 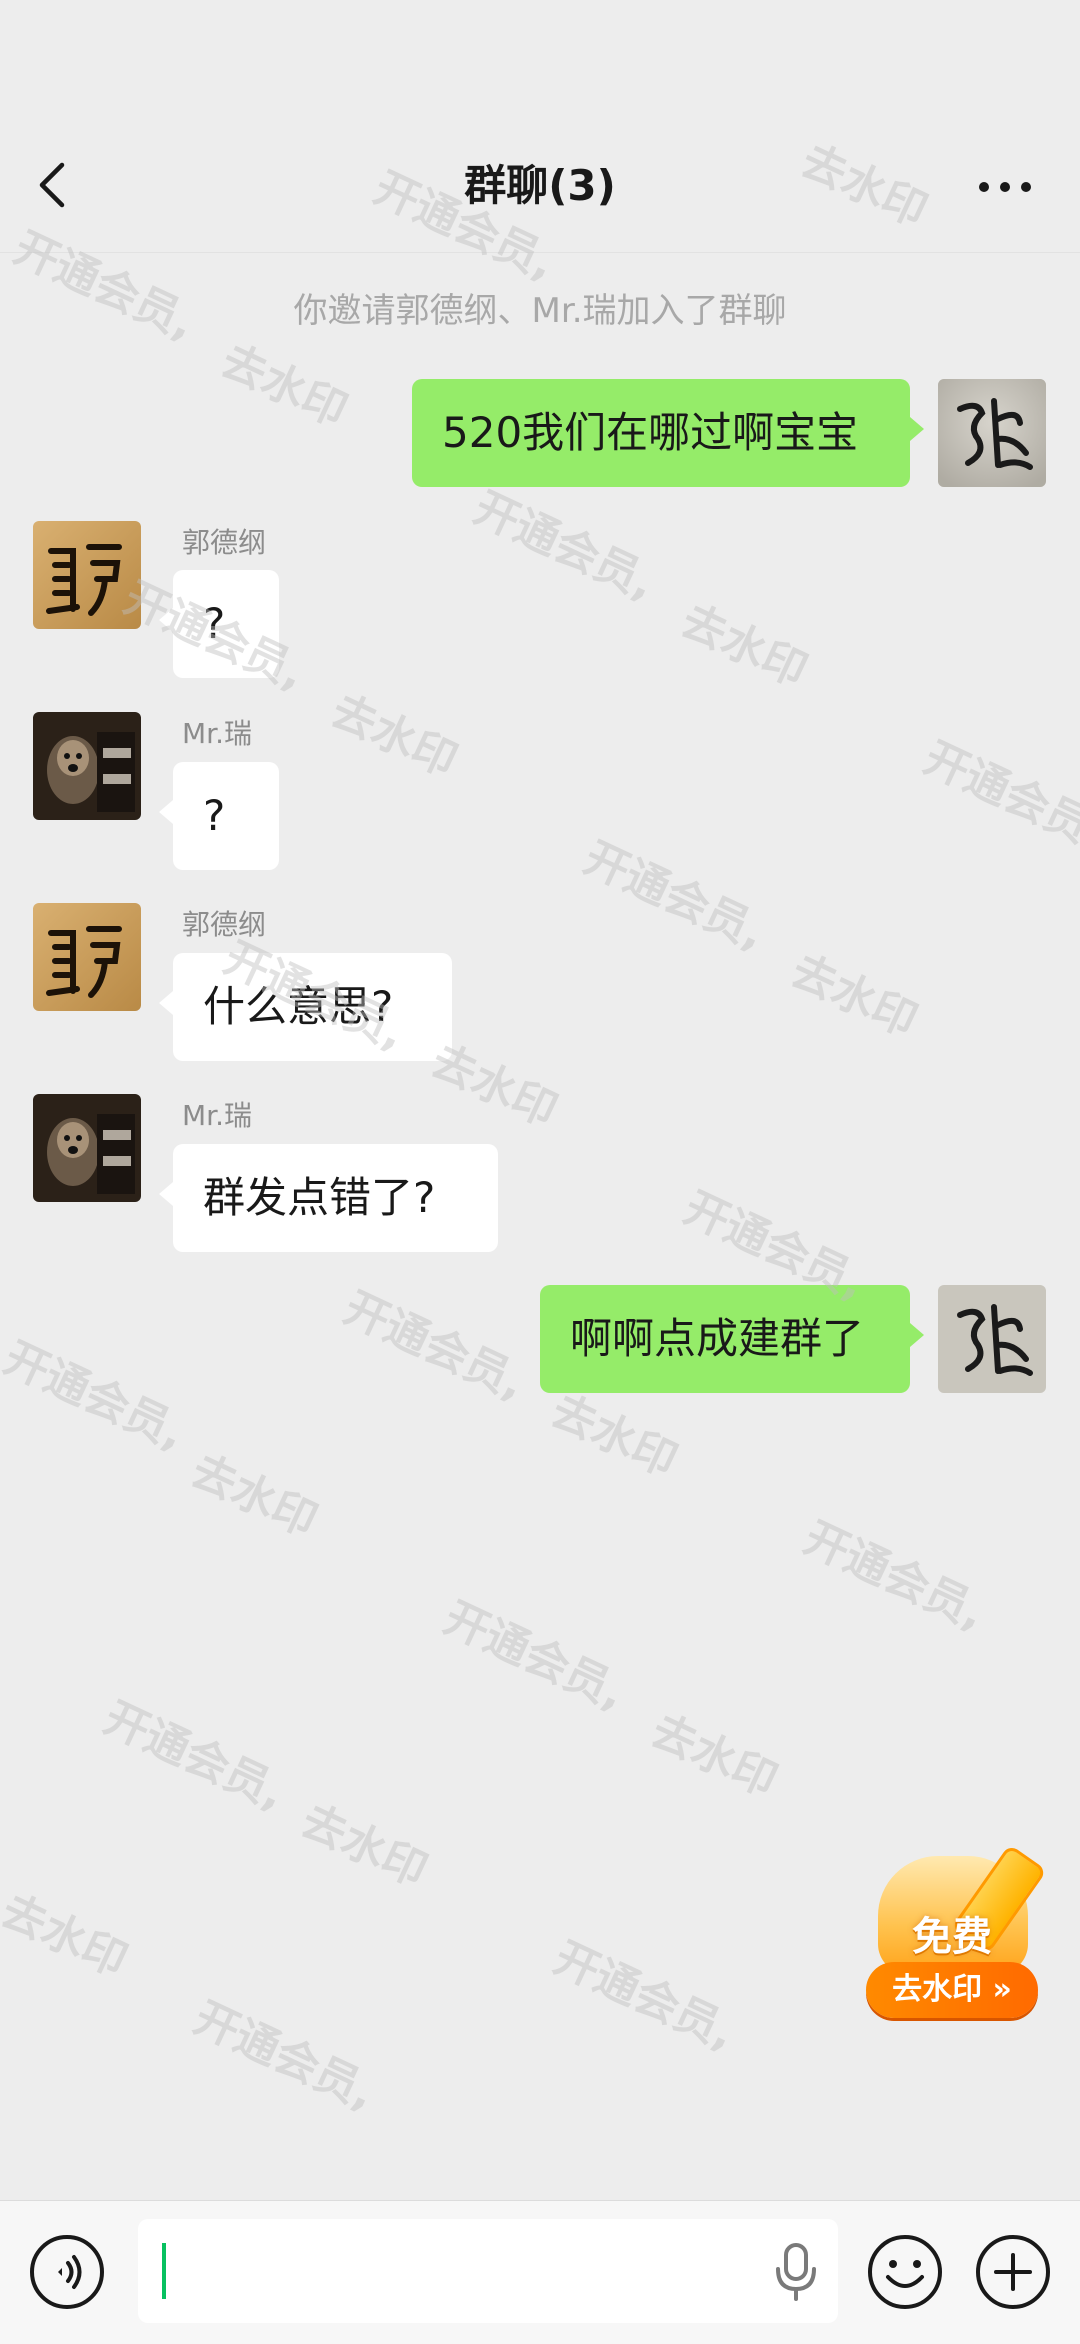 I want to click on remove-watermark-badge: 免费 去水印 », so click(x=957, y=1932).